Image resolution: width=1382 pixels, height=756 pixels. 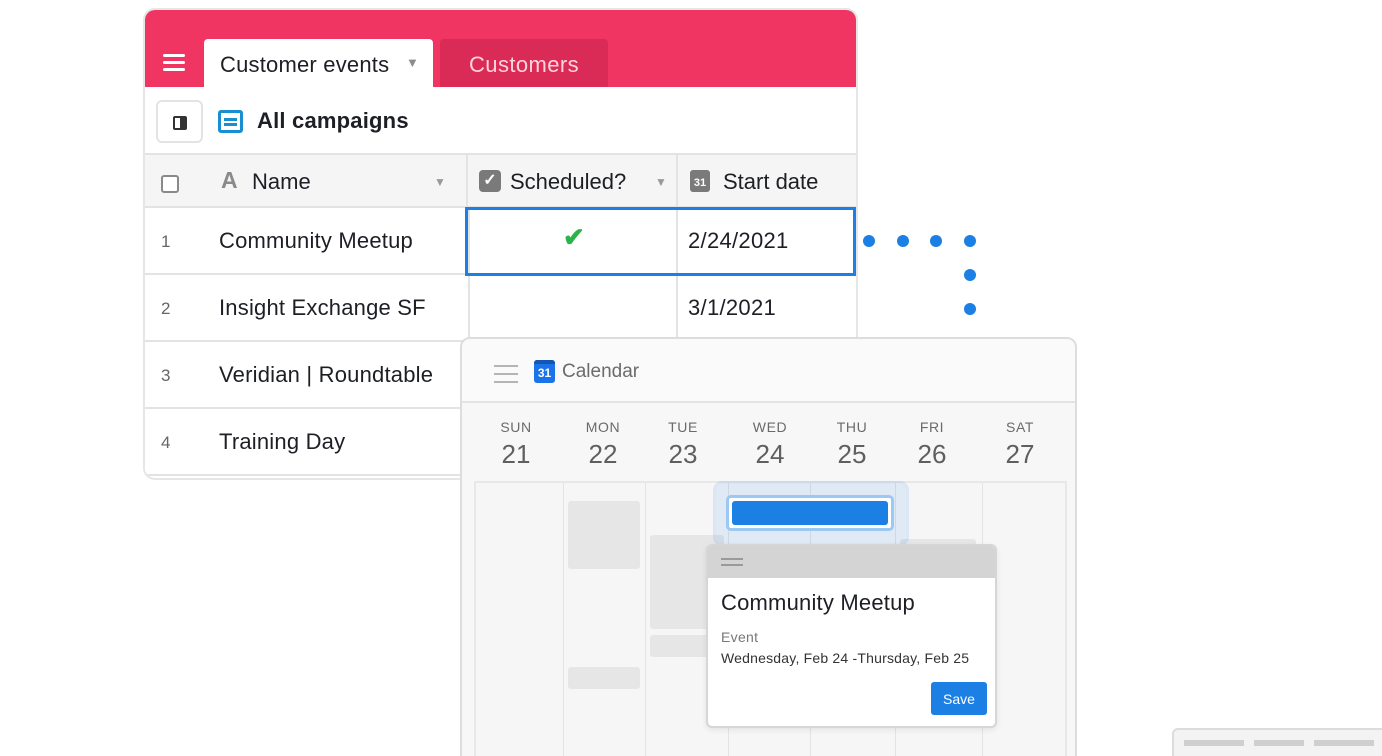 What do you see at coordinates (1020, 454) in the screenshot?
I see `day-number: 27` at bounding box center [1020, 454].